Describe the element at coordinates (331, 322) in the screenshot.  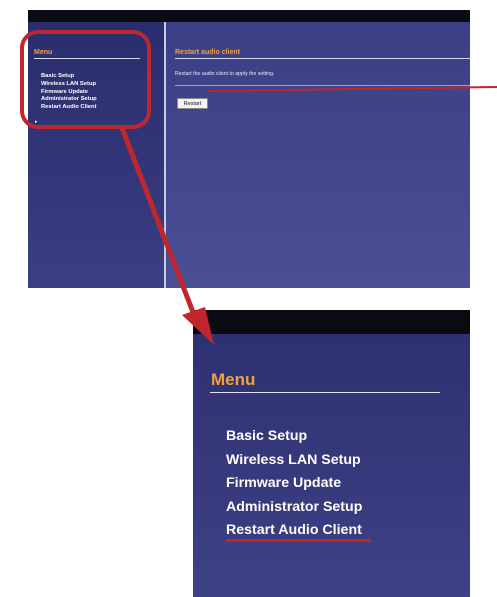
I see `zoom-top-bar` at that location.